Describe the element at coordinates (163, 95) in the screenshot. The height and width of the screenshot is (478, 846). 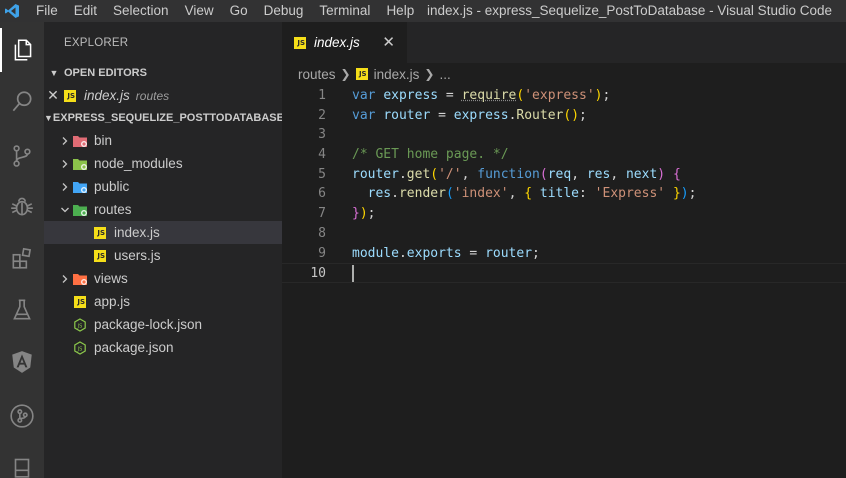
I see `open-editor-item: ✕ JS index.js routes` at that location.